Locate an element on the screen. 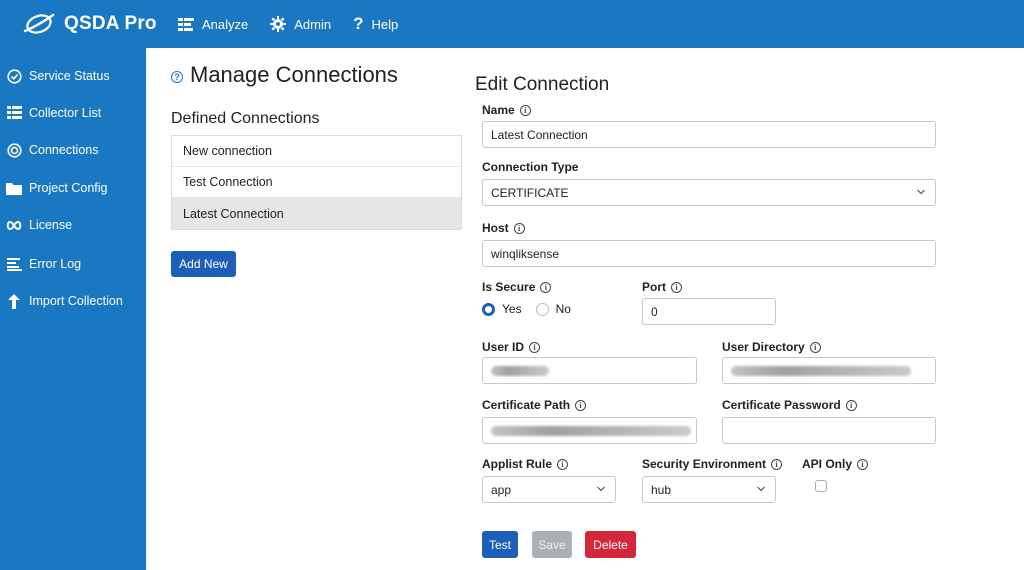 This screenshot has width=1024, height=570. security-environment-value: hub is located at coordinates (661, 489).